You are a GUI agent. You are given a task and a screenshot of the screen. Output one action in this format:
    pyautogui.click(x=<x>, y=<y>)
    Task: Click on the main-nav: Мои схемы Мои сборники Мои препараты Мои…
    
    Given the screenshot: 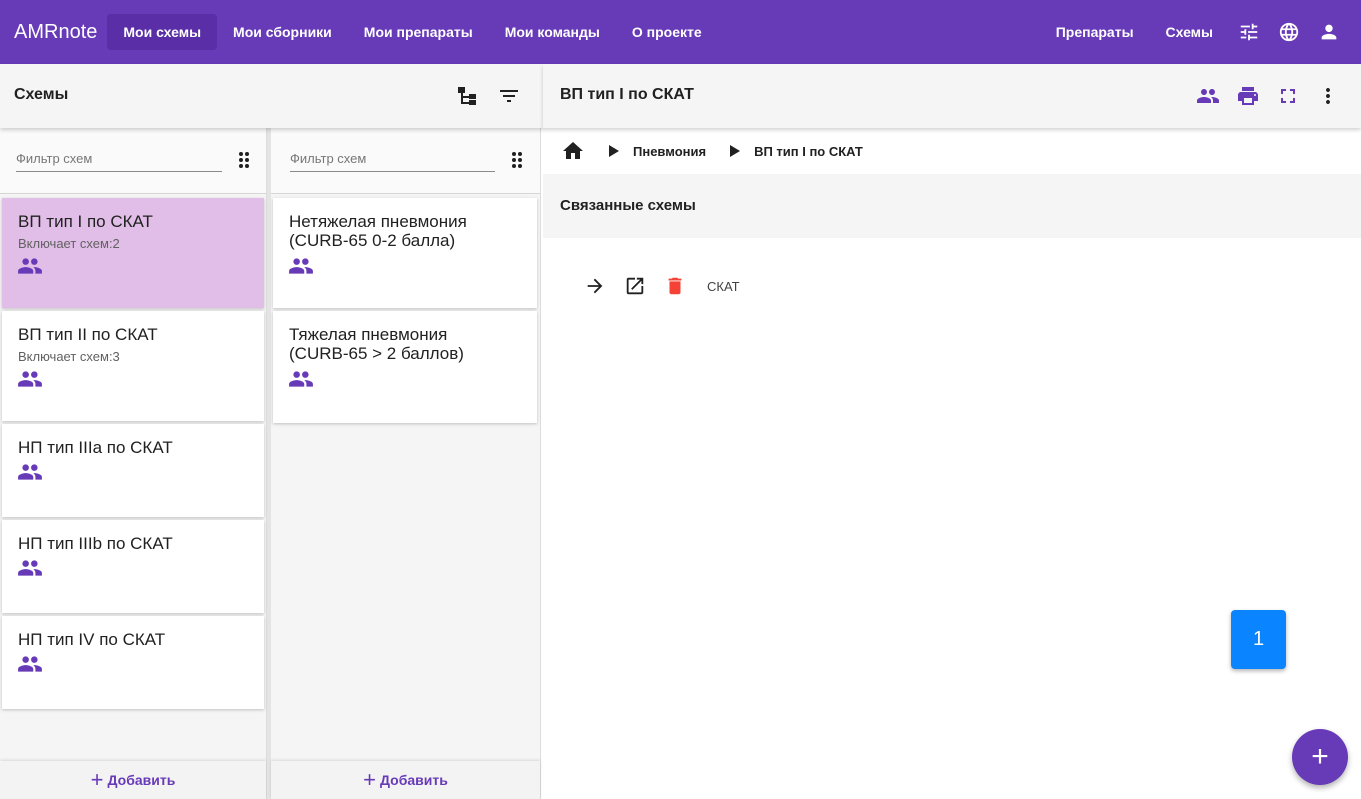 What is the action you would take?
    pyautogui.click(x=412, y=32)
    